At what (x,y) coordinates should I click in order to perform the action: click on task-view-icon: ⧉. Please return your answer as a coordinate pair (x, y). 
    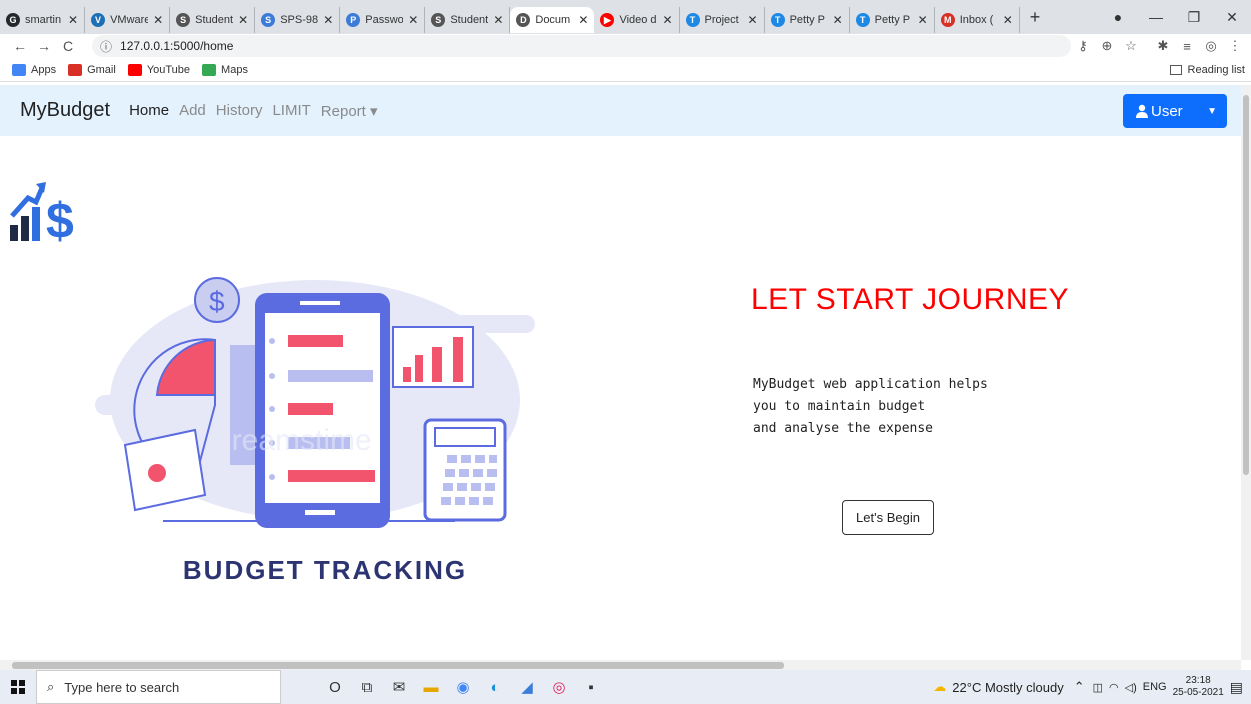
    Looking at the image, I should click on (367, 687).